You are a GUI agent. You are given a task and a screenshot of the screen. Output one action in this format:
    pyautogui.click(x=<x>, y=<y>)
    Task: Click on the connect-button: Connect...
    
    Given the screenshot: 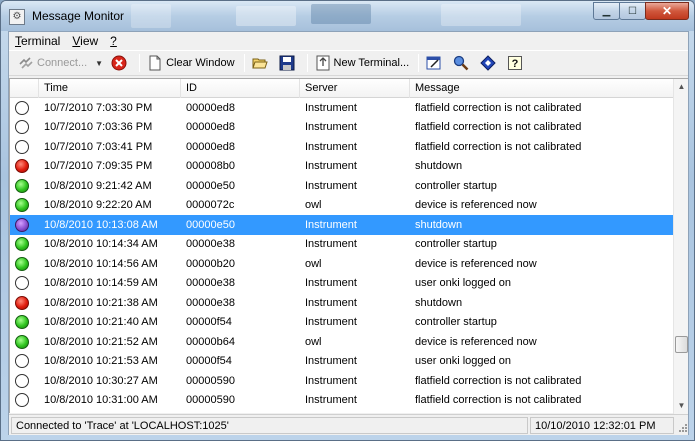 What is the action you would take?
    pyautogui.click(x=52, y=63)
    